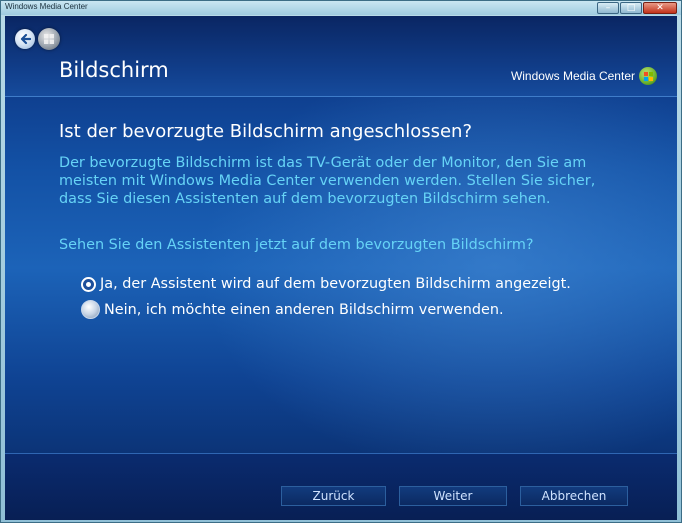 The image size is (682, 523). Describe the element at coordinates (333, 496) in the screenshot. I see `back-button: Zurück` at that location.